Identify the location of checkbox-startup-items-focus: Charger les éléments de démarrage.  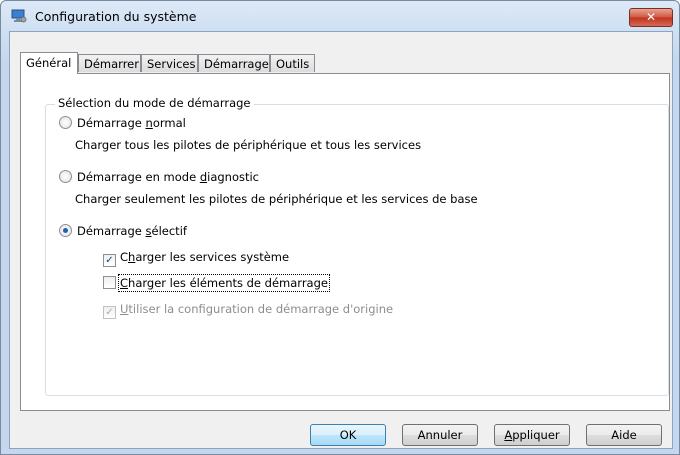
(224, 283).